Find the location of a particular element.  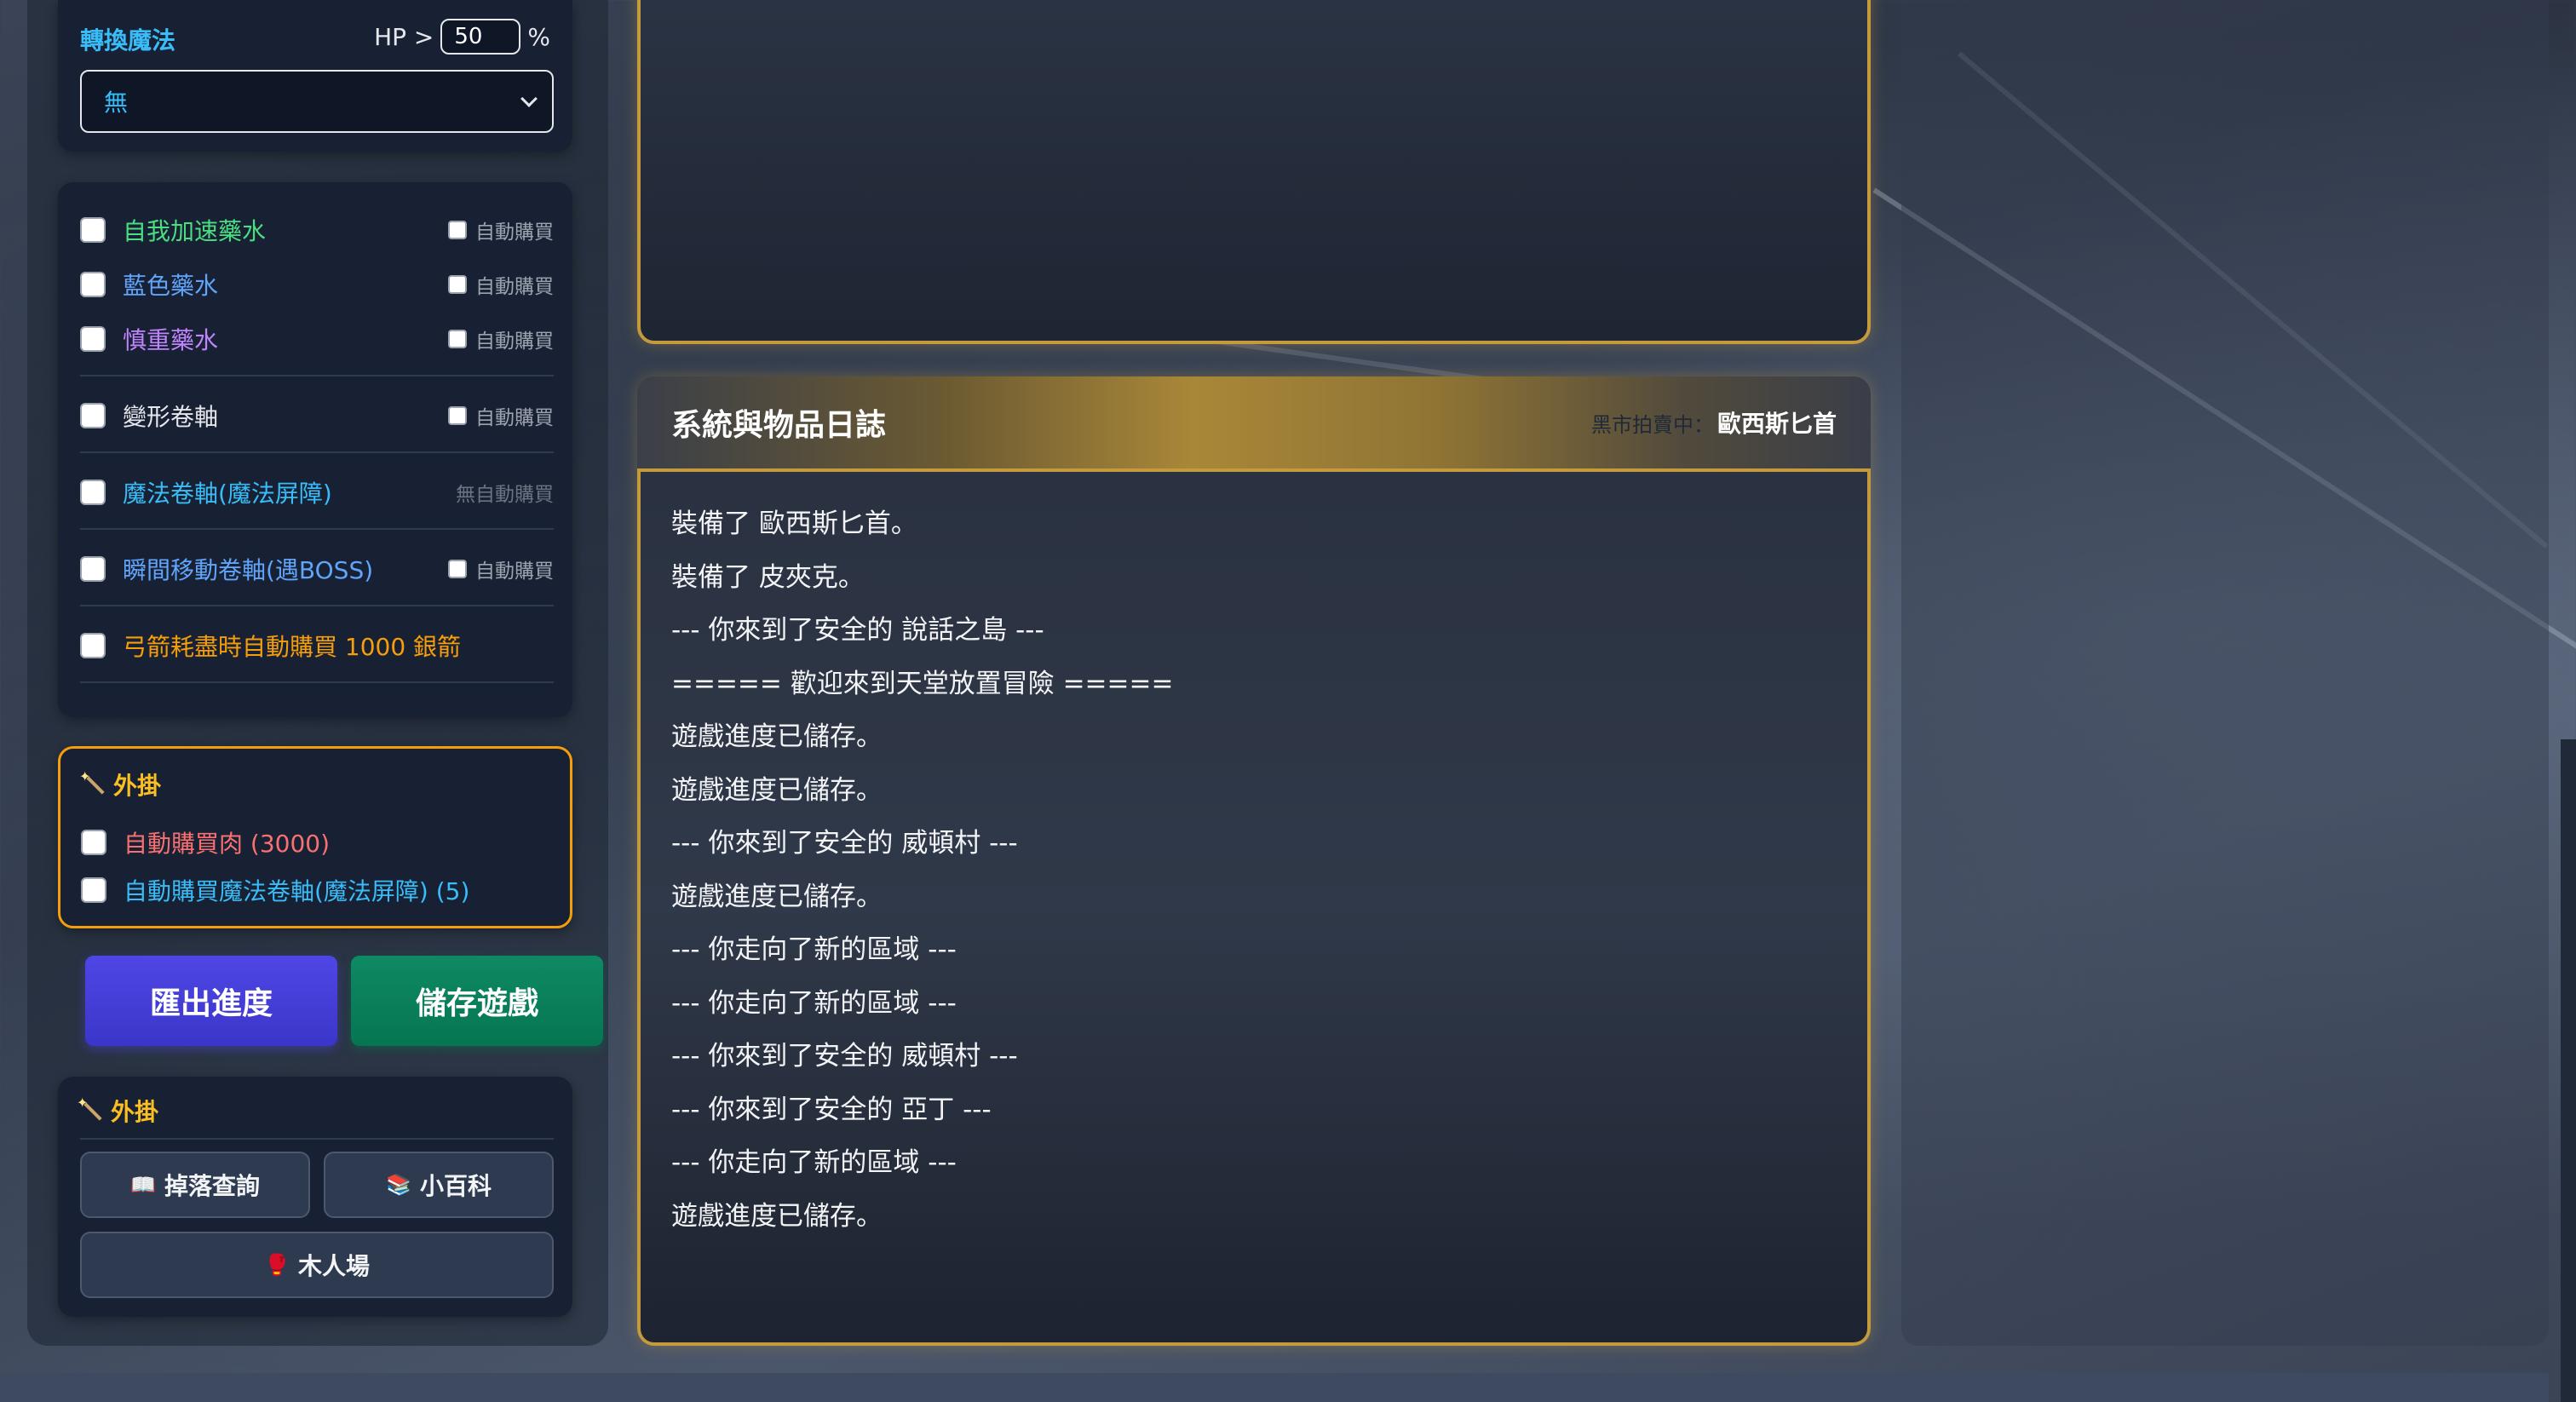

black-market-label: 黑市拍賣中： is located at coordinates (1652, 424).